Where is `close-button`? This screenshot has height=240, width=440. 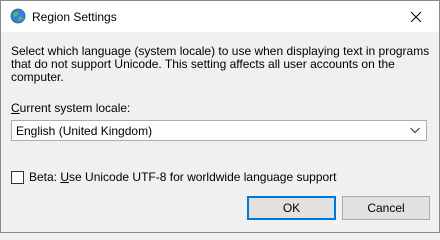
close-button is located at coordinates (416, 16).